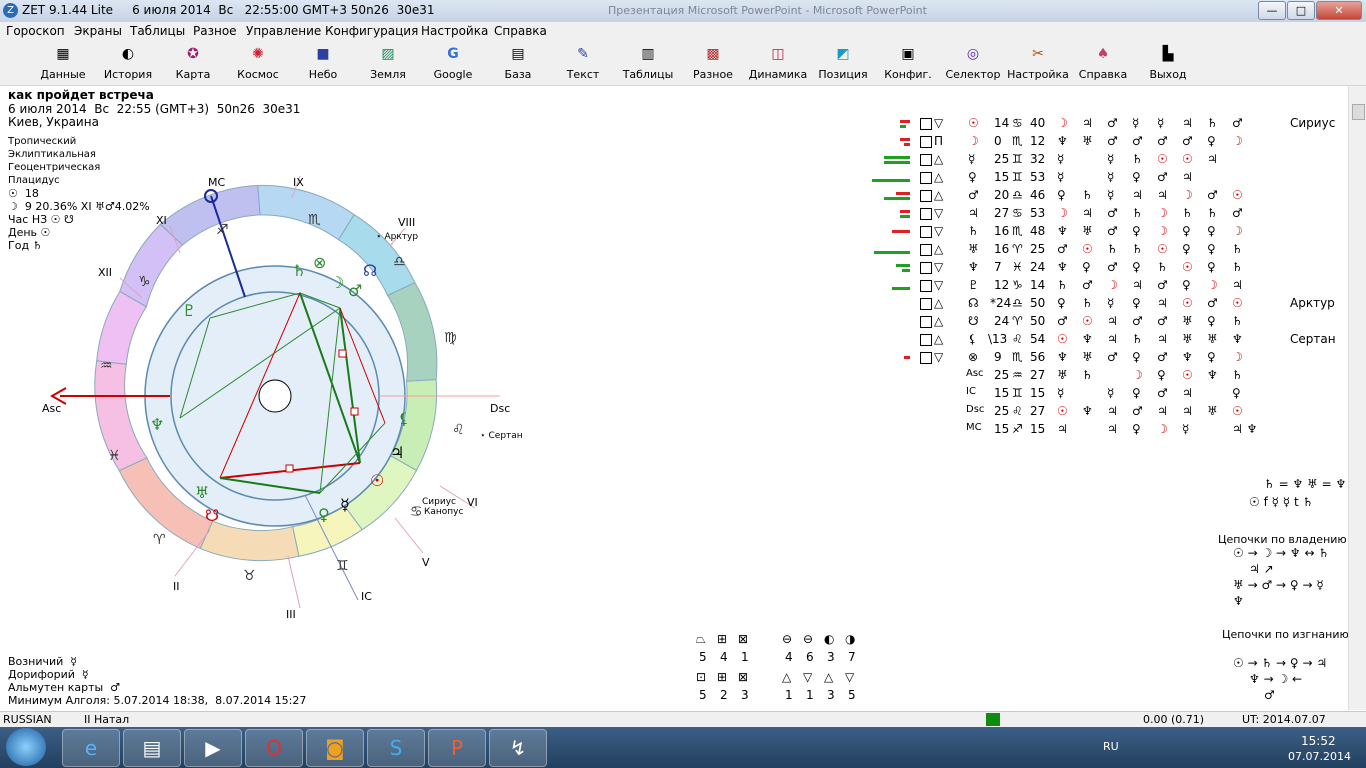 This screenshot has height=768, width=1366. What do you see at coordinates (453, 63) in the screenshot?
I see `toolbar-google-button: G Google` at bounding box center [453, 63].